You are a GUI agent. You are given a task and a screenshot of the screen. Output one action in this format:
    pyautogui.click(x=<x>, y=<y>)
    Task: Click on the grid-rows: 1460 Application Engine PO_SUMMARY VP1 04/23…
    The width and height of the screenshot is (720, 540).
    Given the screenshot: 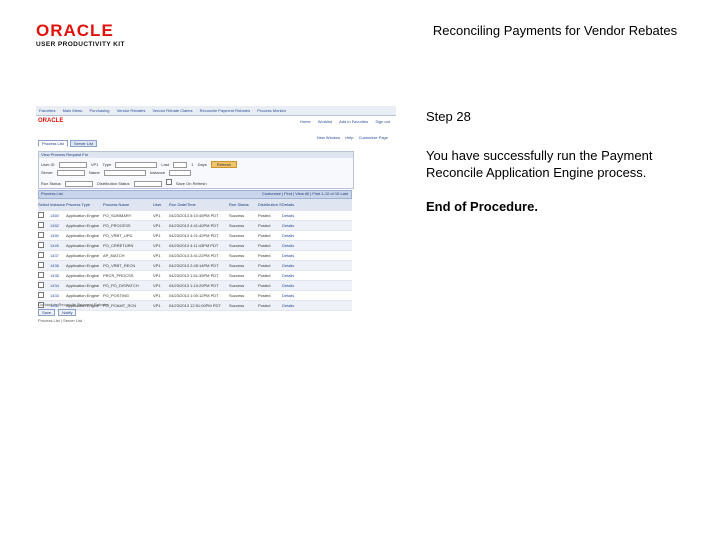 What is the action you would take?
    pyautogui.click(x=195, y=261)
    